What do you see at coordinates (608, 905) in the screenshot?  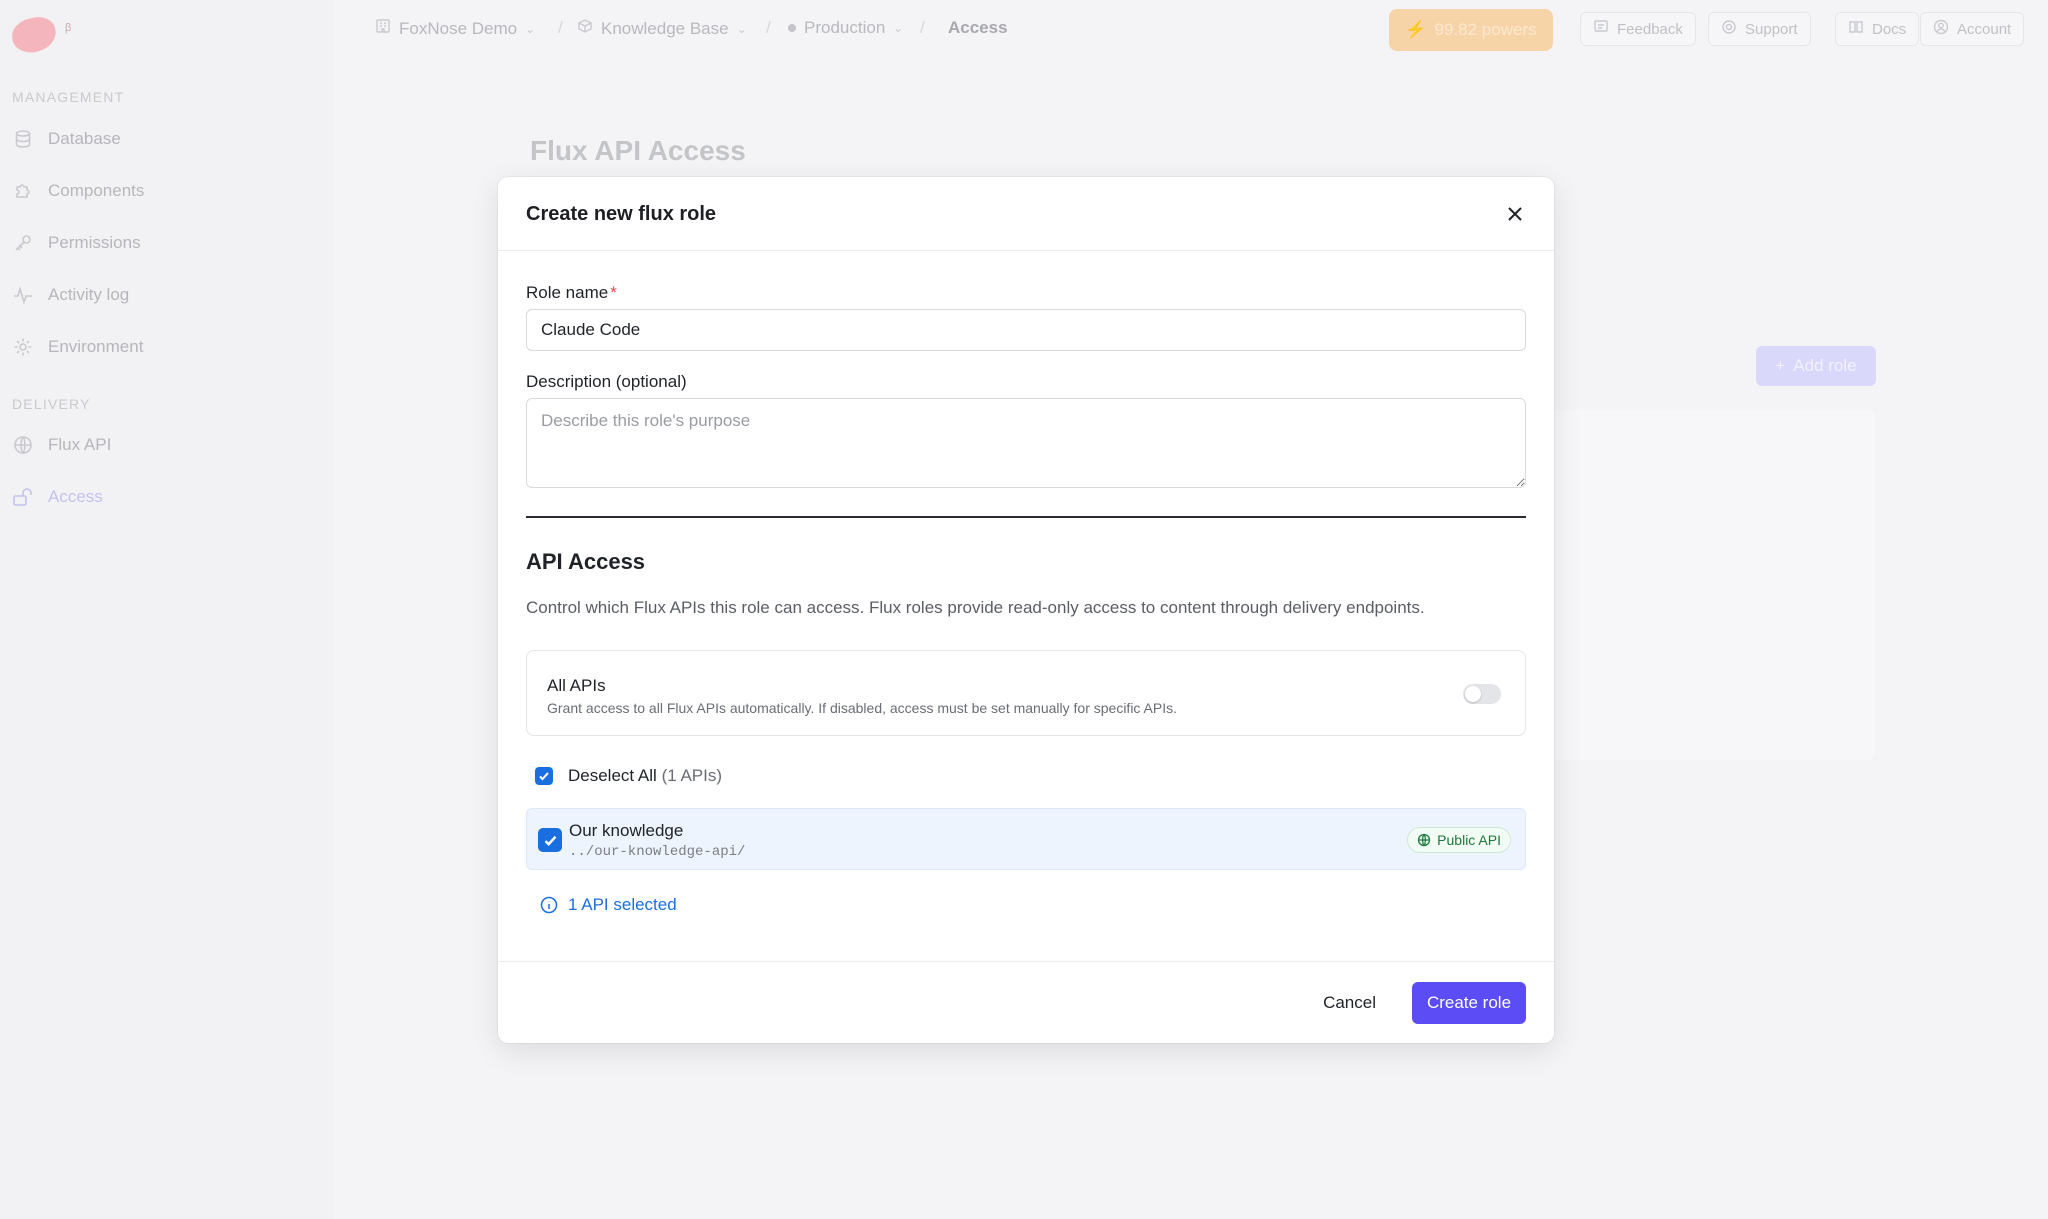 I see `selection-summary: 1 API selected` at bounding box center [608, 905].